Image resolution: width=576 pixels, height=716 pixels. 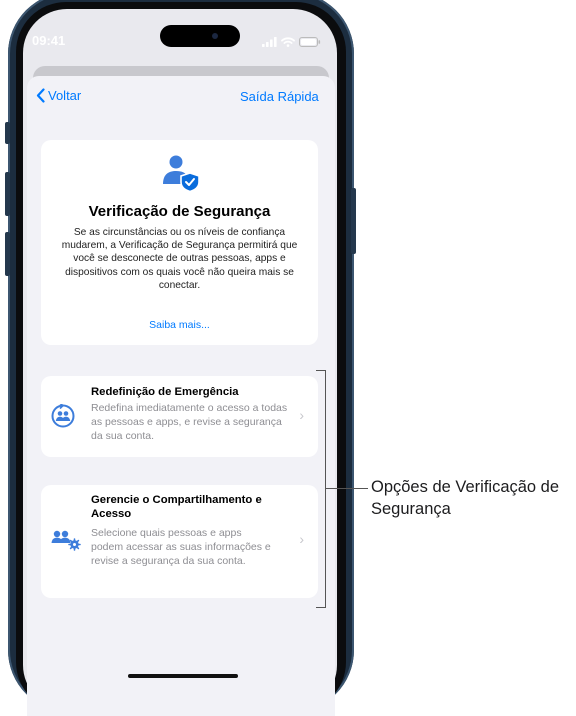 What do you see at coordinates (321, 489) in the screenshot?
I see `options-bracket` at bounding box center [321, 489].